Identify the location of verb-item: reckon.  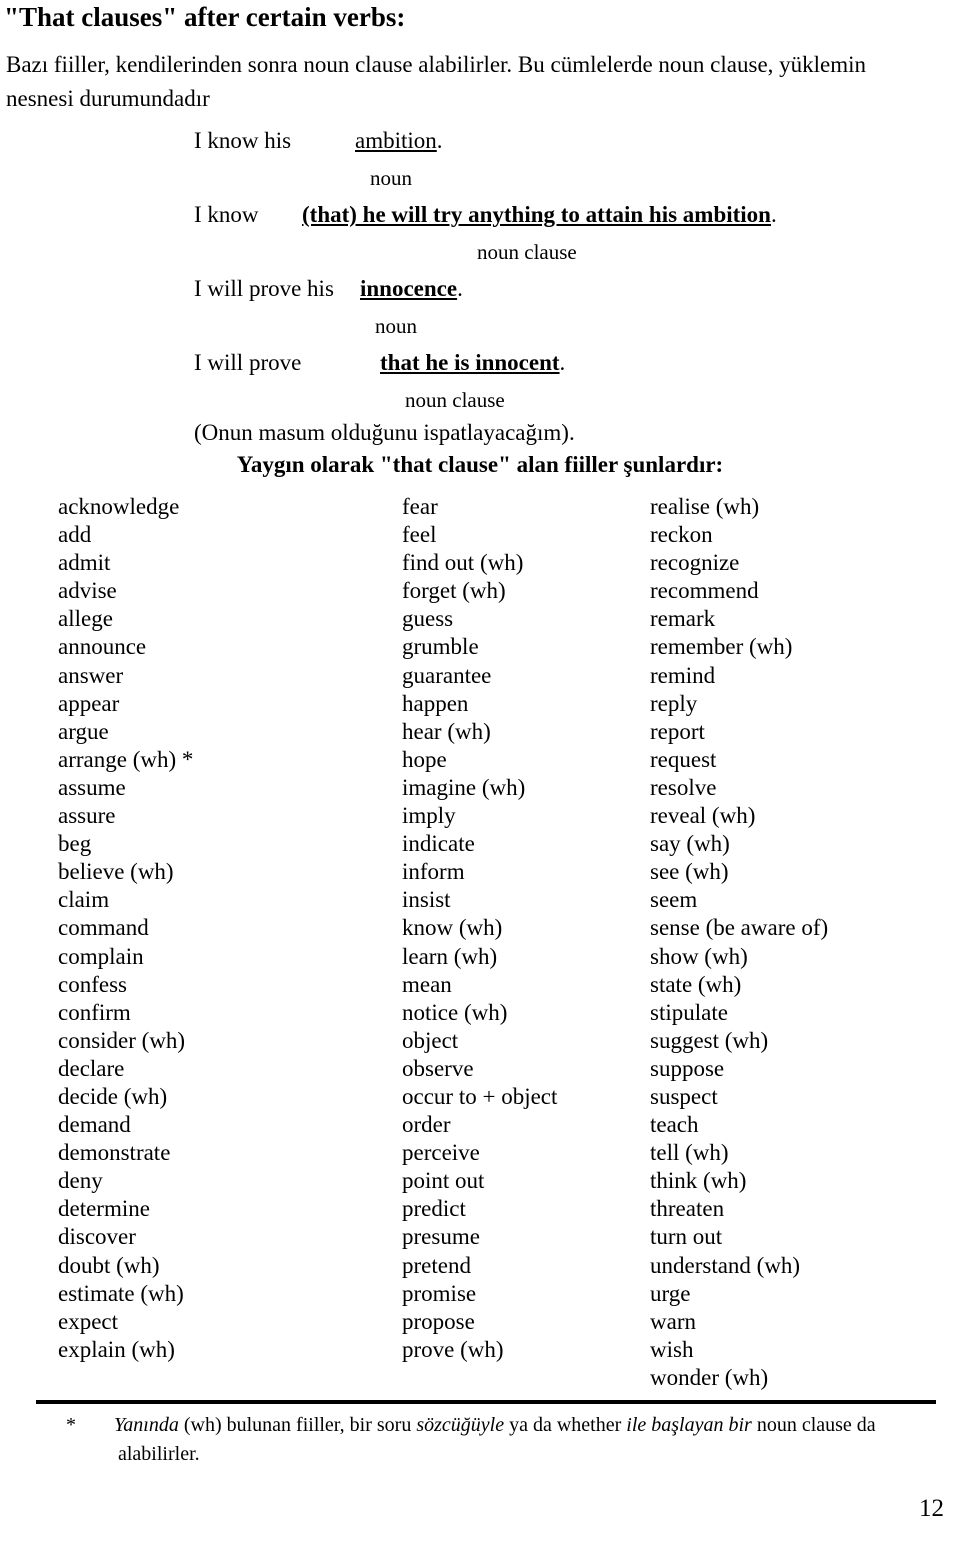
(681, 535).